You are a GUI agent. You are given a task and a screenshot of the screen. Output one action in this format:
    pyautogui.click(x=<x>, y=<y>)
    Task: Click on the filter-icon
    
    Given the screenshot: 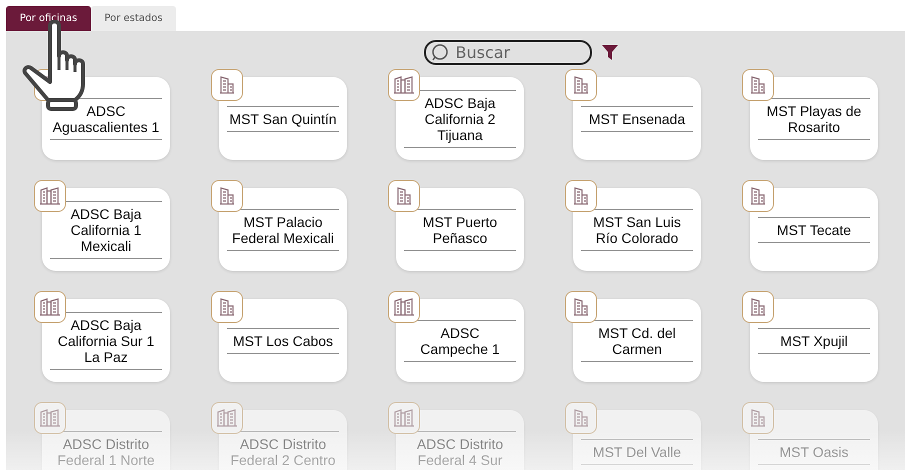 What is the action you would take?
    pyautogui.click(x=610, y=52)
    